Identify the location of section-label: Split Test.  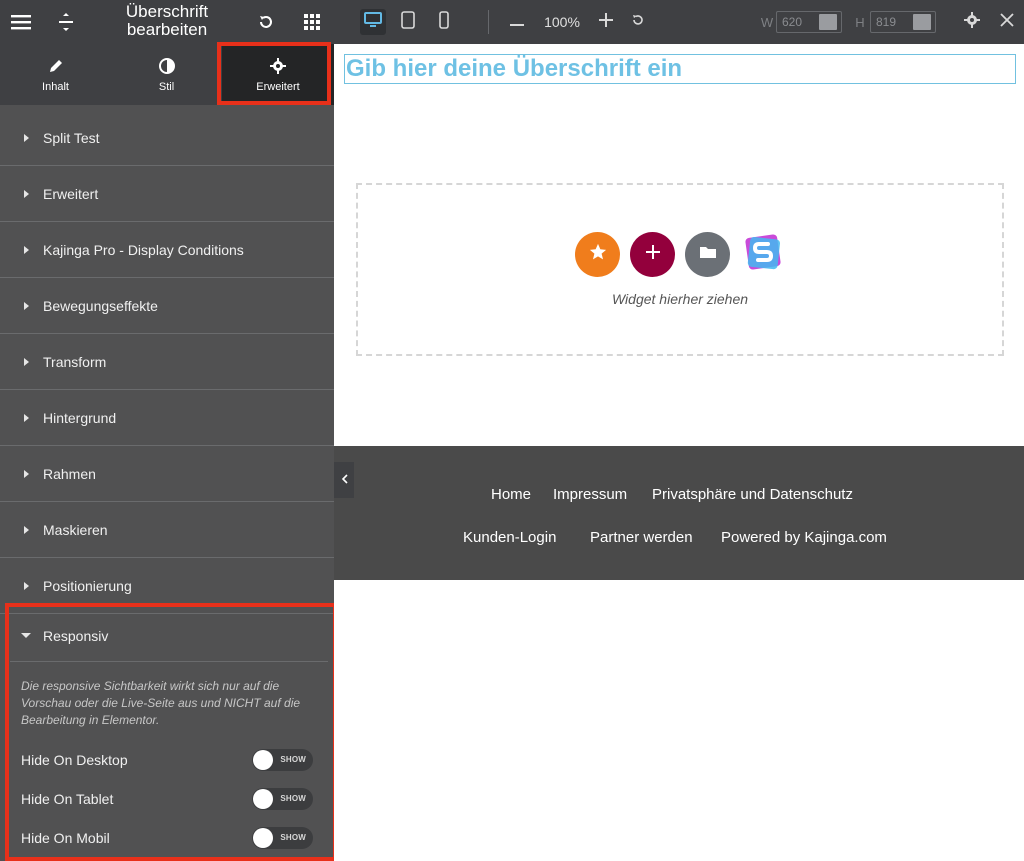
(71, 137).